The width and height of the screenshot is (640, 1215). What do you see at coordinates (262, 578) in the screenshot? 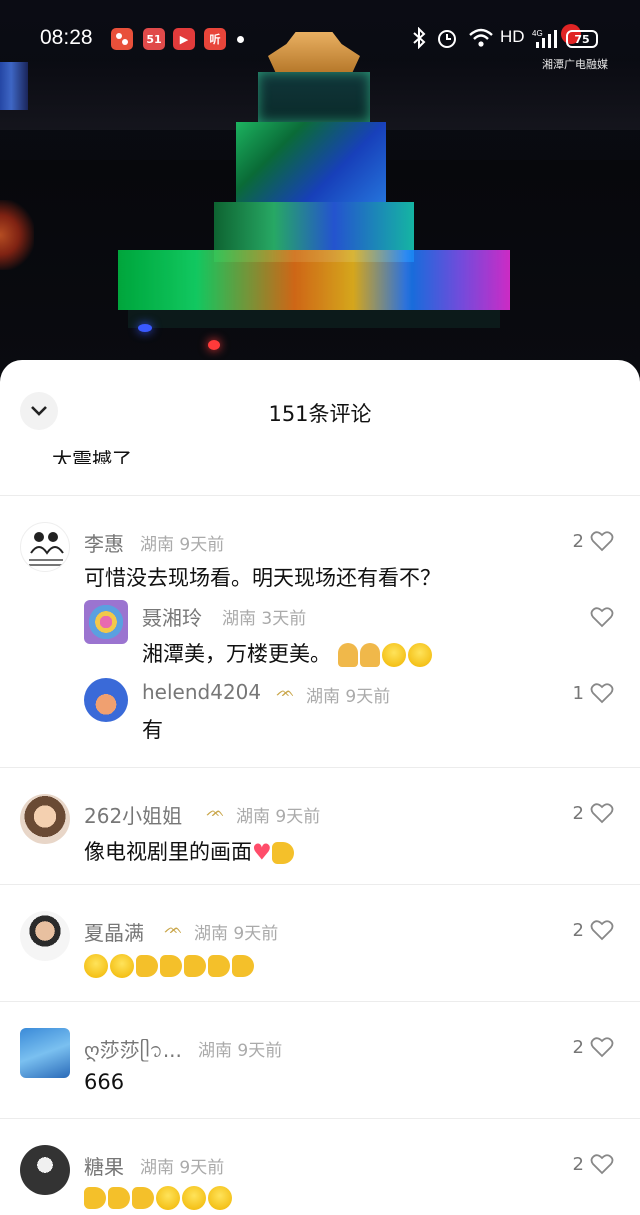
I see `comment-text: 可惜没去现场看。明天现场还有看不？` at bounding box center [262, 578].